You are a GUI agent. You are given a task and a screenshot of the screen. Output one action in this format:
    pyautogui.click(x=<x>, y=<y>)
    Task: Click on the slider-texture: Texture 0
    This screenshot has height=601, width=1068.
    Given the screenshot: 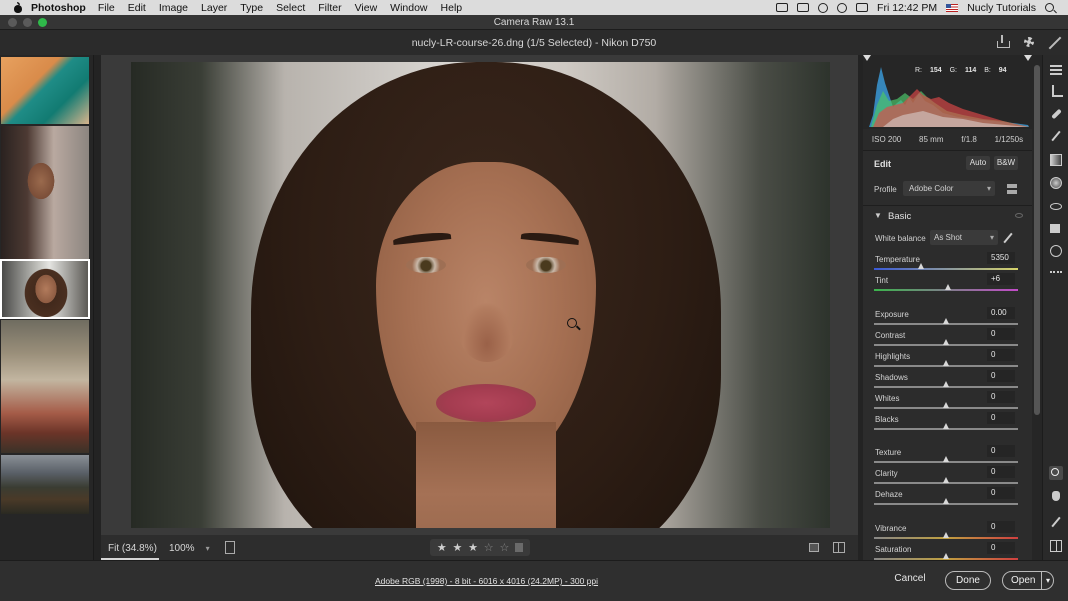 What is the action you would take?
    pyautogui.click(x=947, y=456)
    